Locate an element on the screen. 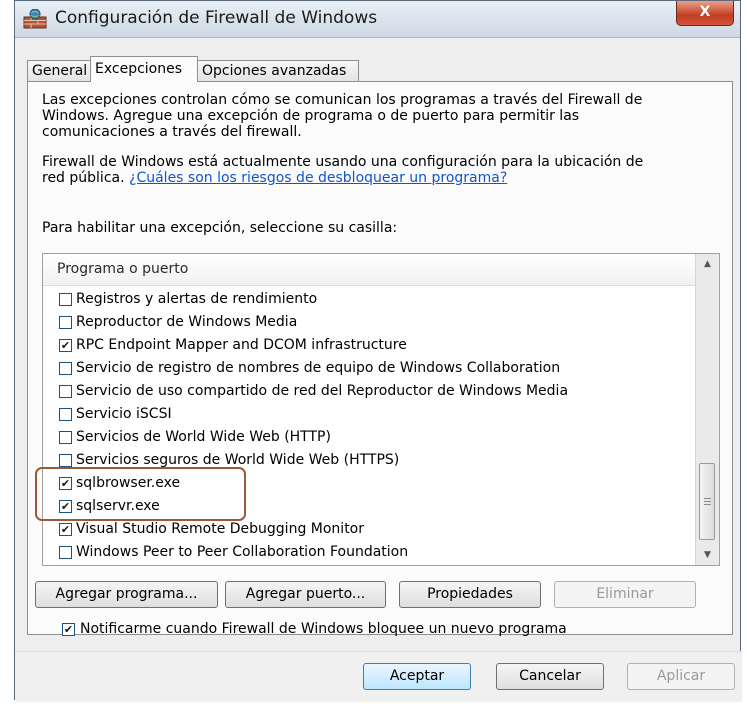 The image size is (747, 706). window-title: Configuración de Firewall de Windows is located at coordinates (216, 18).